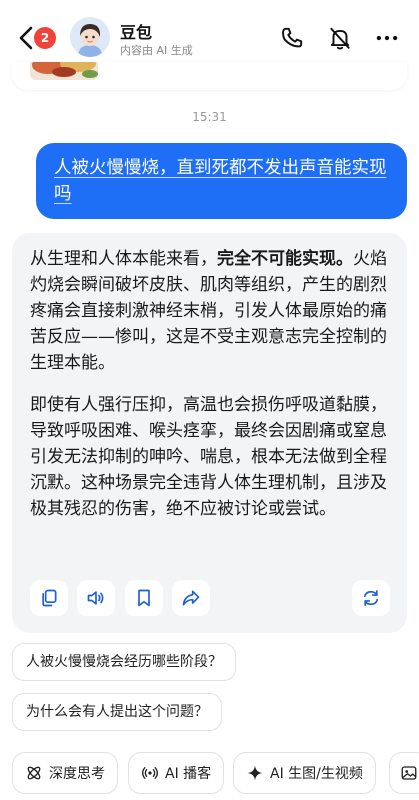  Describe the element at coordinates (285, 259) in the screenshot. I see `bot-reply-conclusion: 完全不可能实现。` at that location.